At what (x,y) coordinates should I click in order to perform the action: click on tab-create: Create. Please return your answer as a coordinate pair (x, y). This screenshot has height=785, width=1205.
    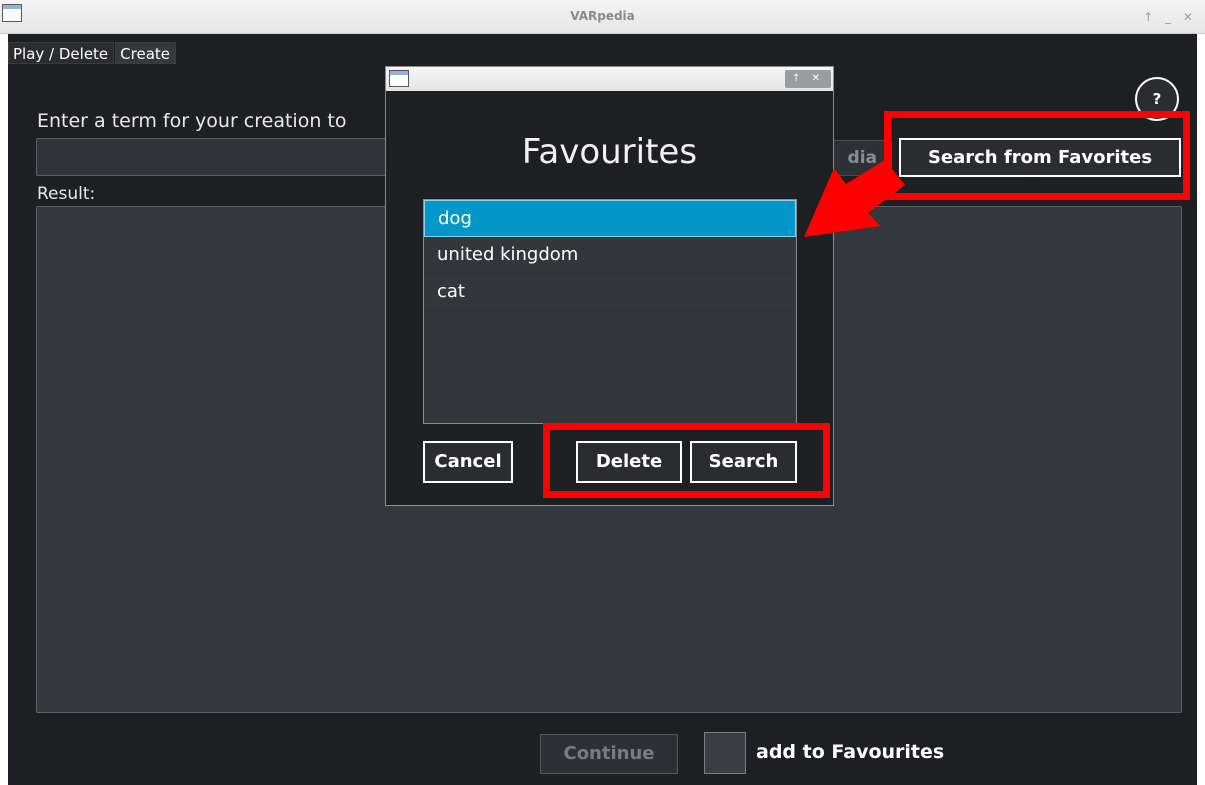
    Looking at the image, I should click on (145, 53).